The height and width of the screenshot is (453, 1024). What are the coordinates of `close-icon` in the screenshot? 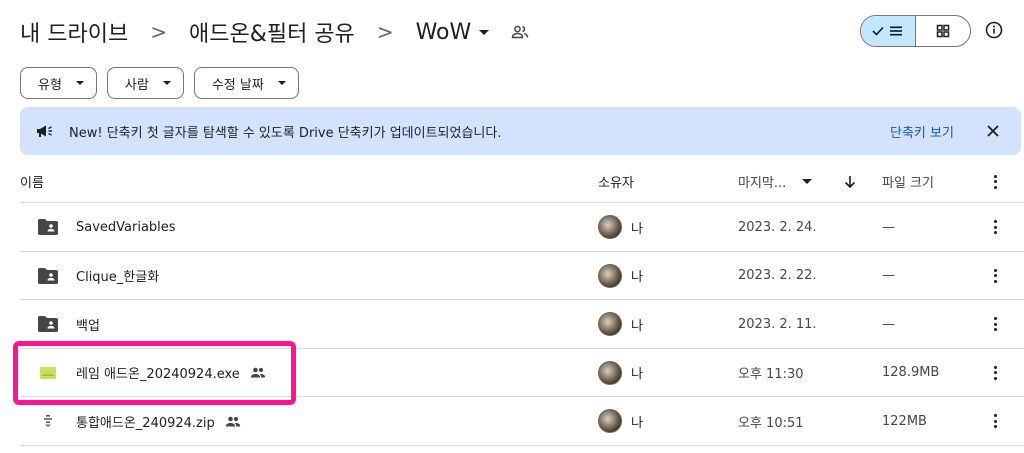 It's located at (993, 131).